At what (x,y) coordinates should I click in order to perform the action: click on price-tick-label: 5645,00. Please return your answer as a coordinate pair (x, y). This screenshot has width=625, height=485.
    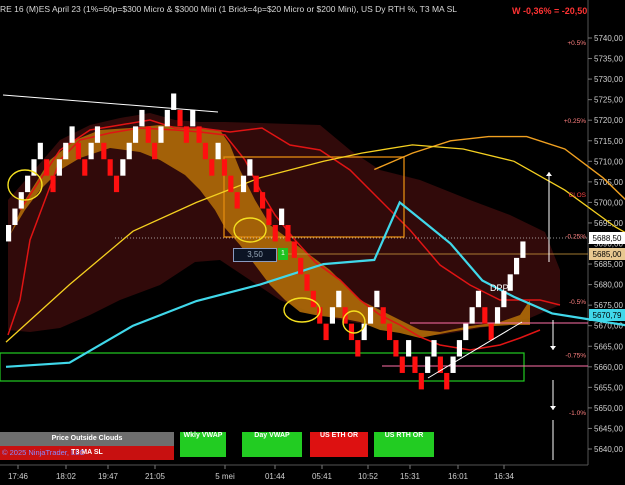
    Looking at the image, I should click on (608, 428).